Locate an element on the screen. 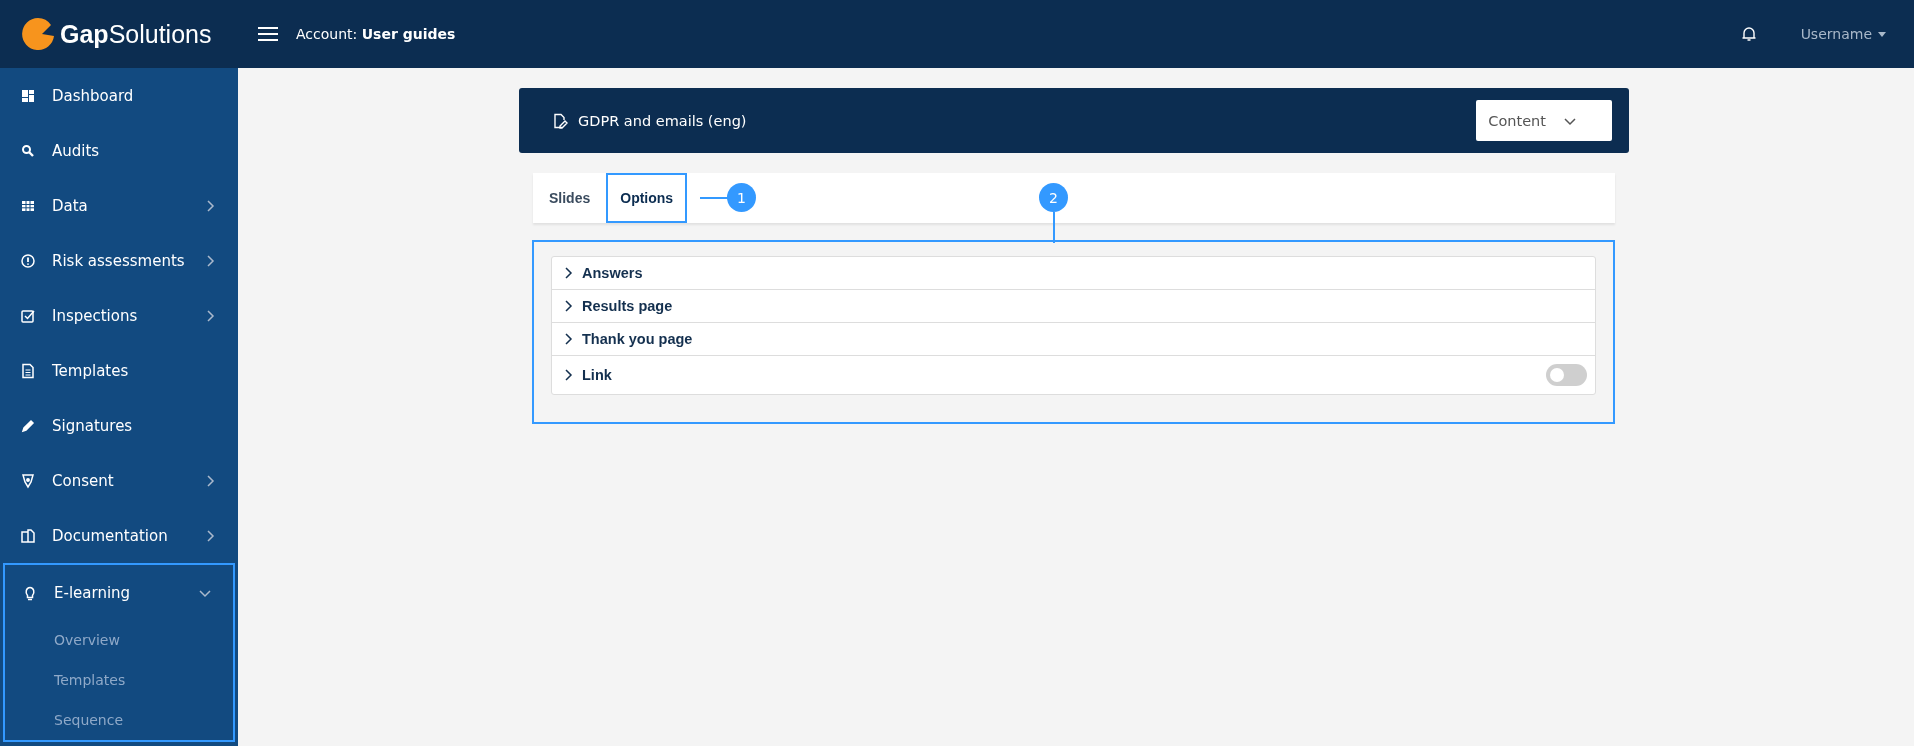 This screenshot has height=746, width=1914. documents-icon is located at coordinates (28, 535).